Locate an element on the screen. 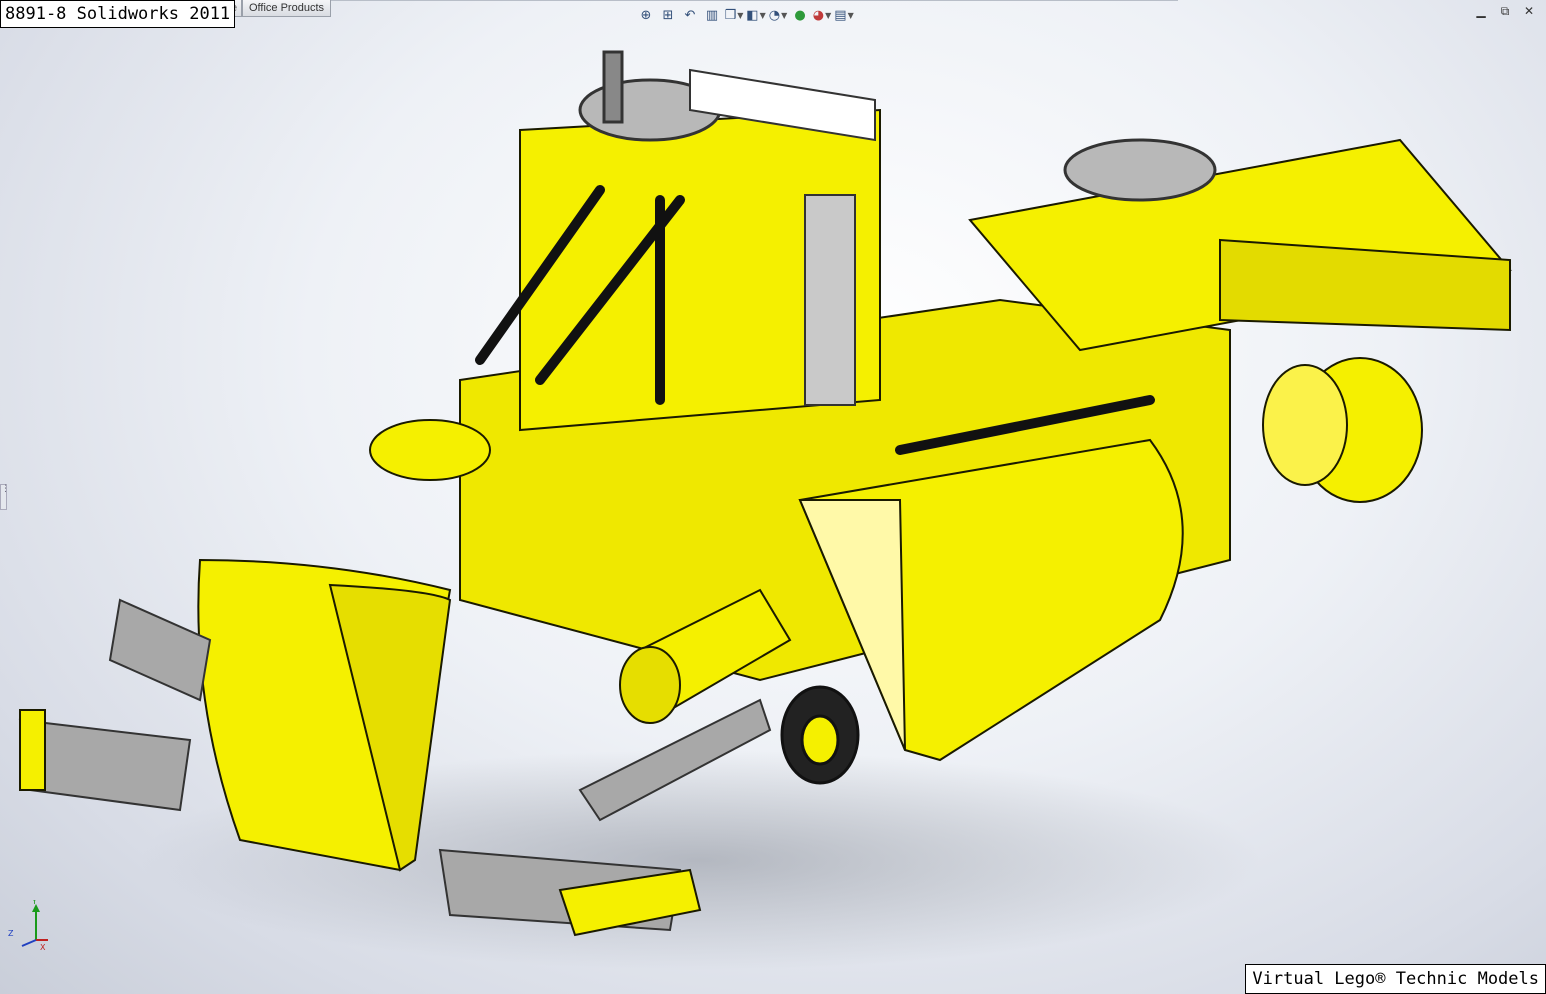  small-wheel is located at coordinates (820, 735).